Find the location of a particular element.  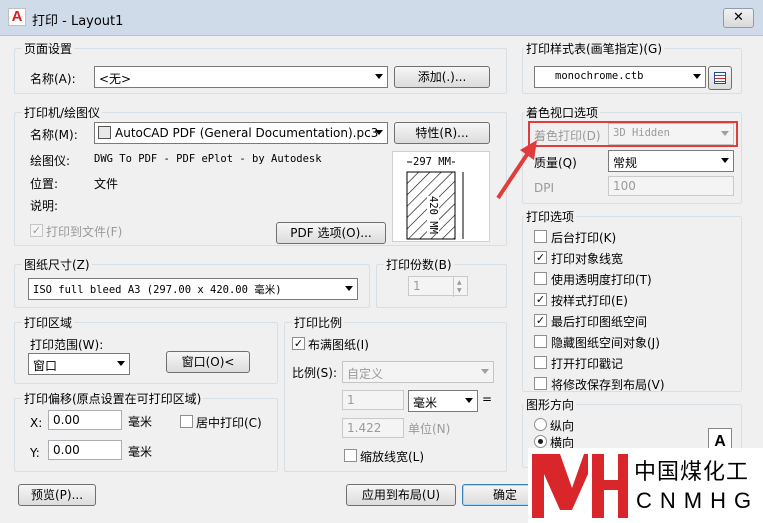

dpi-input: 100 is located at coordinates (671, 186).